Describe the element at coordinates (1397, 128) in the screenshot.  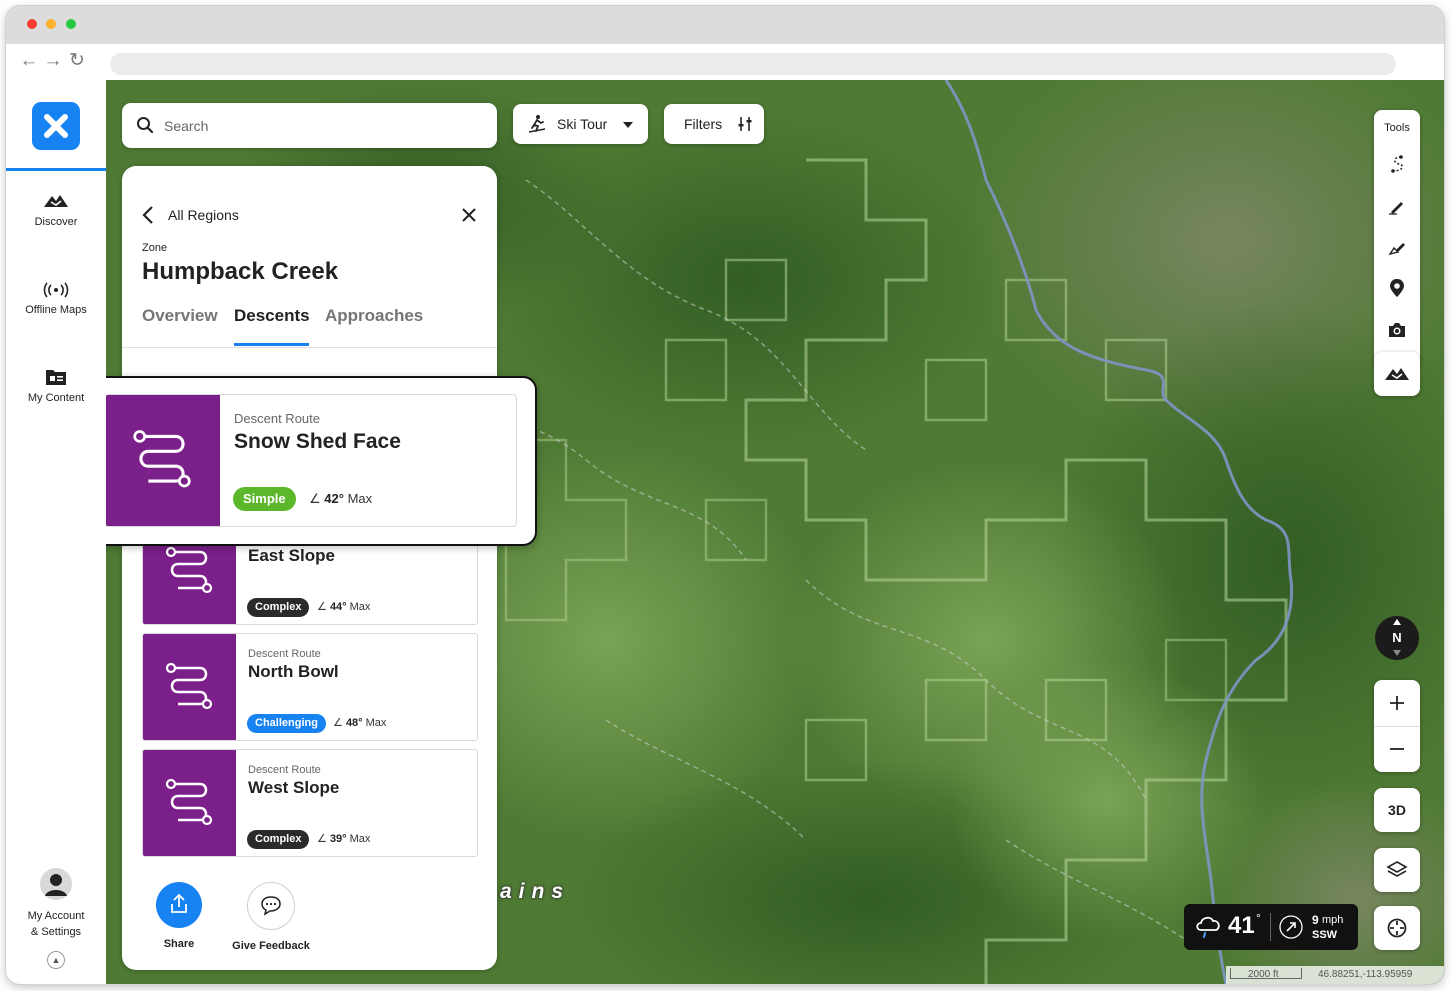
I see `tools-title: Tools` at that location.